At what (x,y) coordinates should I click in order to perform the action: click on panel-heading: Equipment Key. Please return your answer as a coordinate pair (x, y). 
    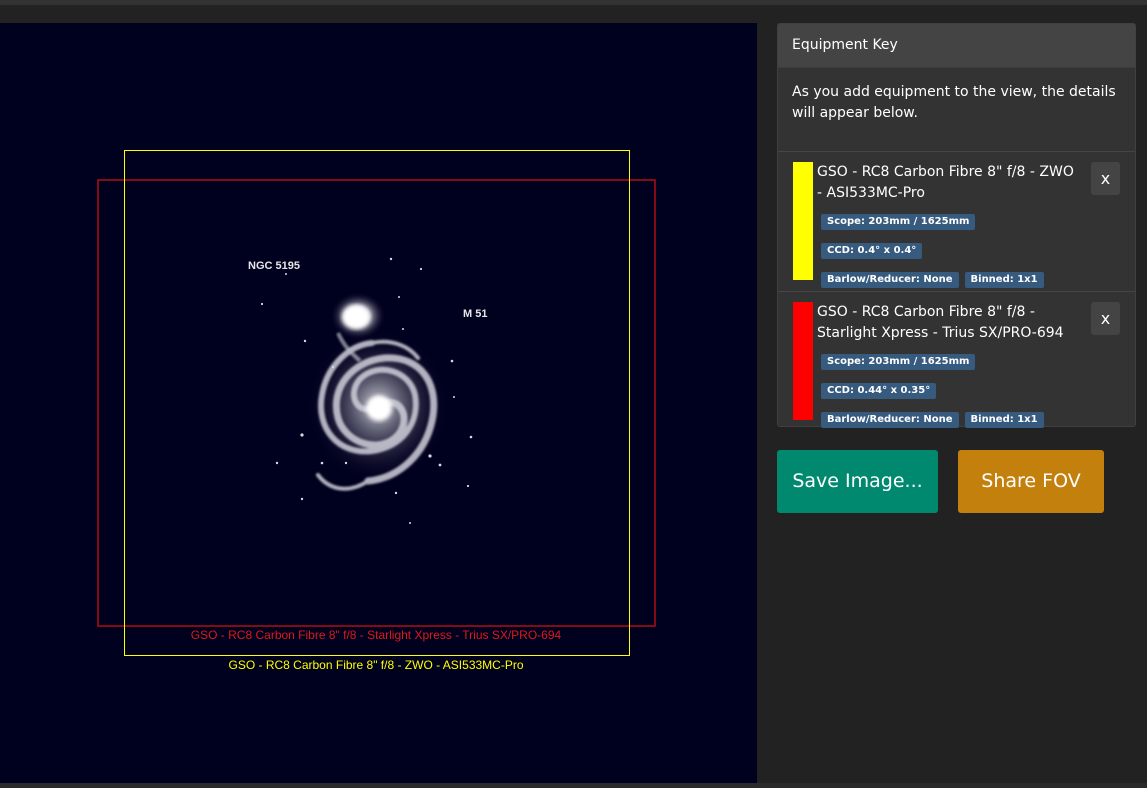
    Looking at the image, I should click on (956, 46).